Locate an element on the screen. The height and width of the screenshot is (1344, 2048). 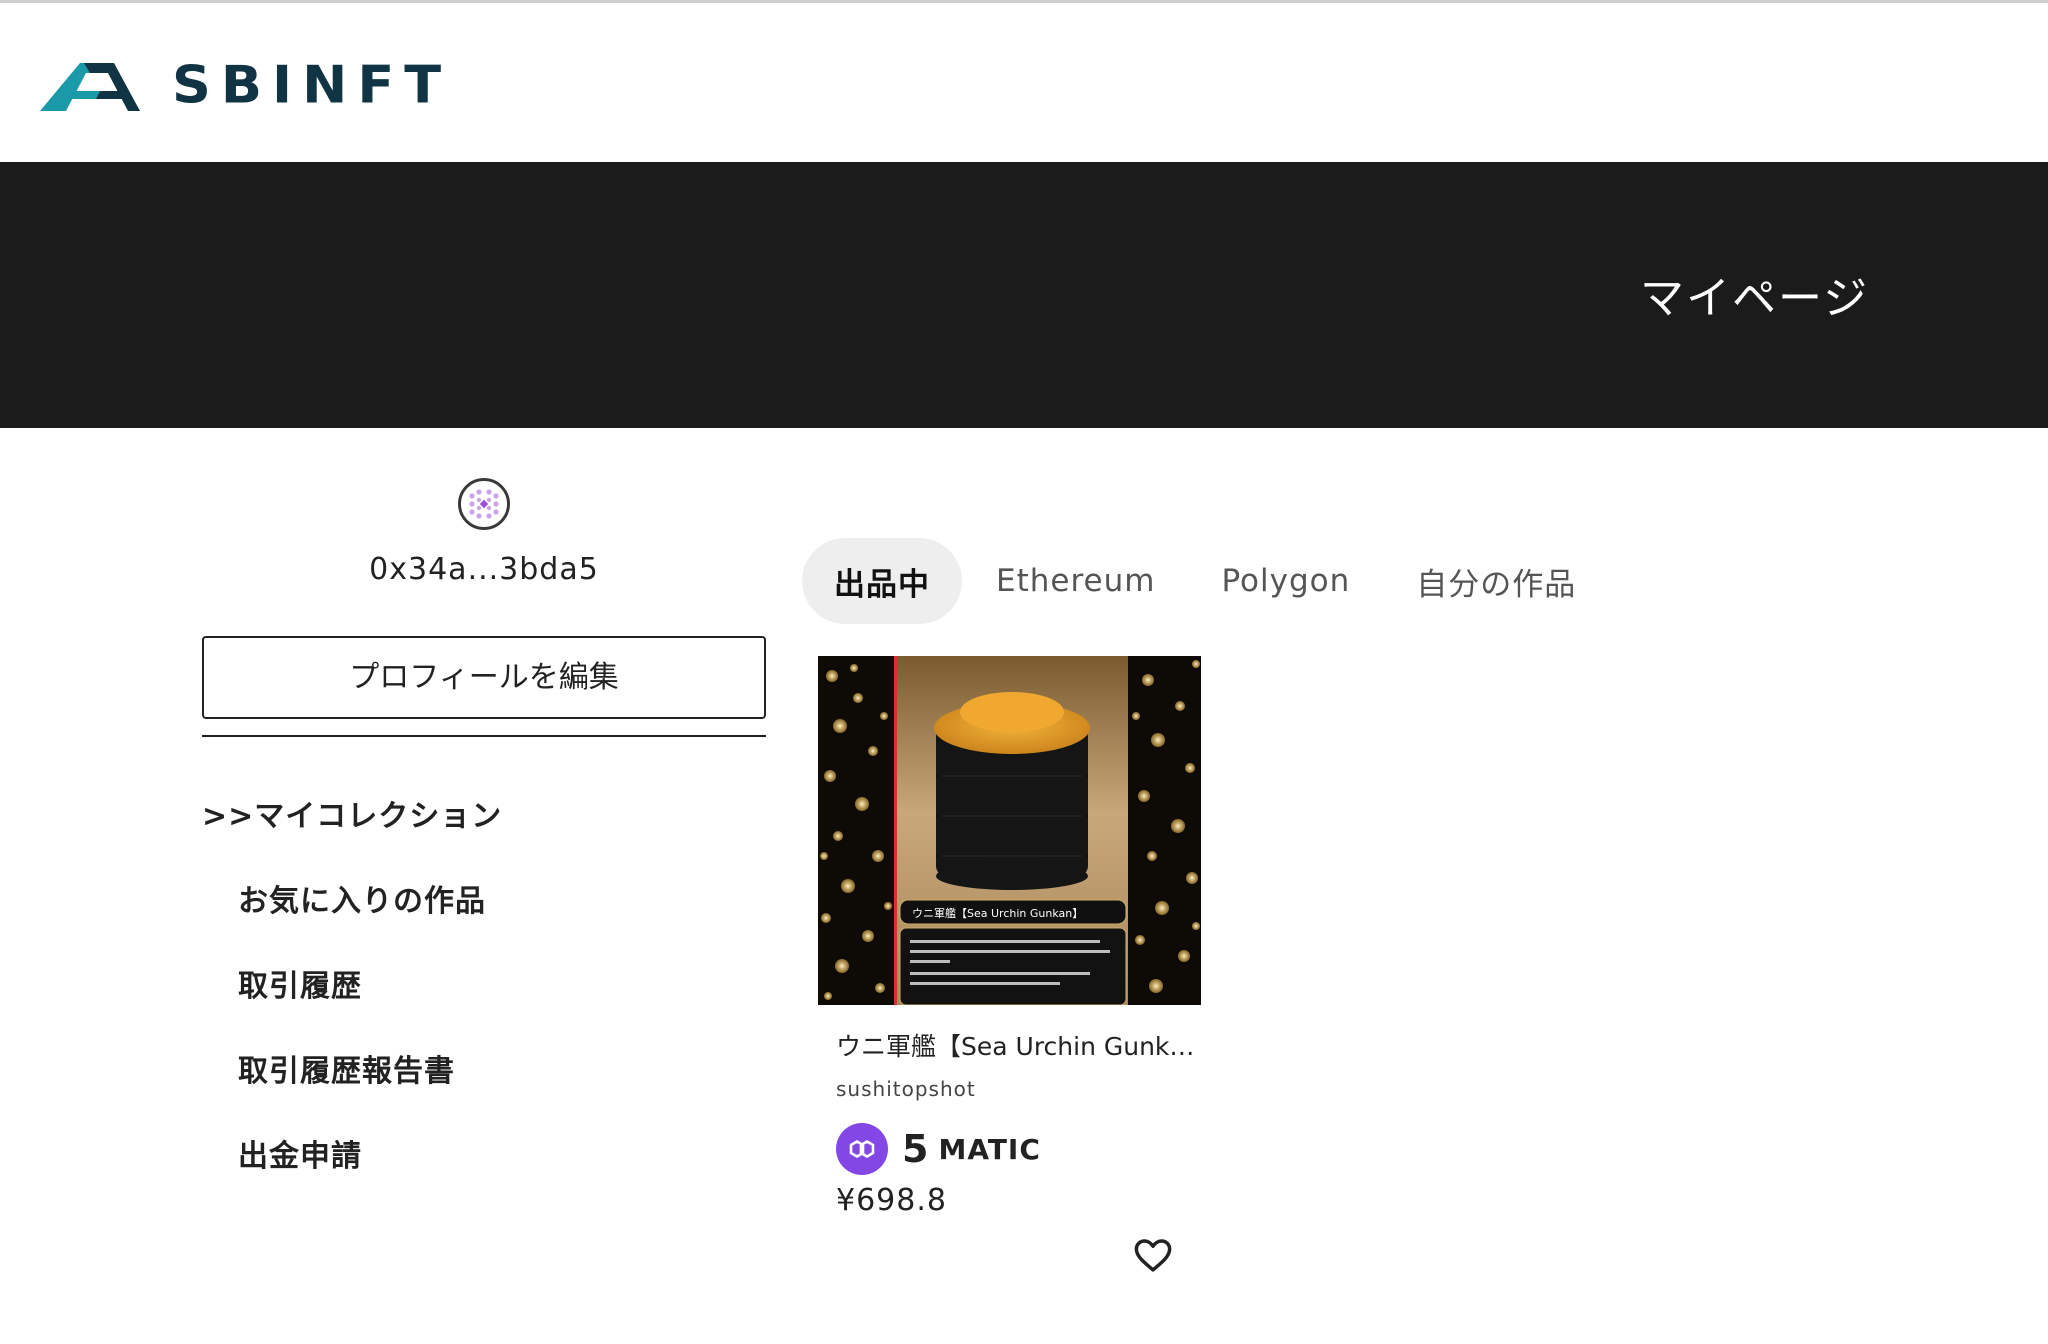
site-header: SBINFT is located at coordinates (1024, 82).